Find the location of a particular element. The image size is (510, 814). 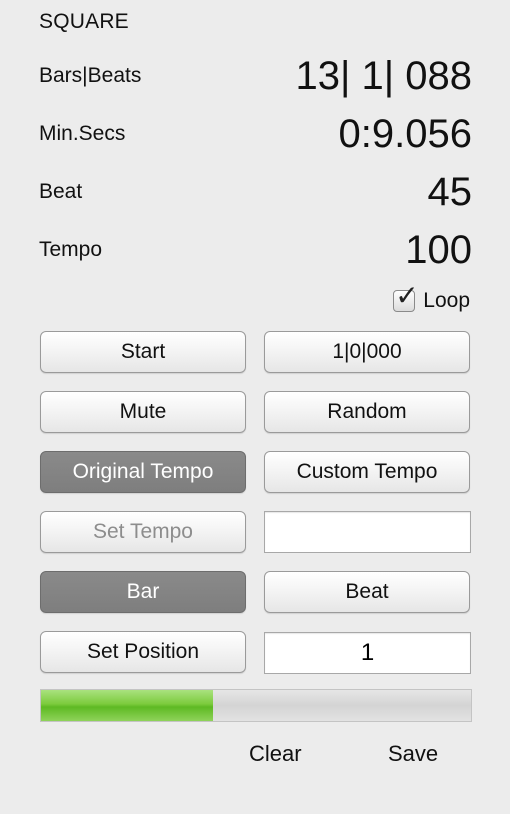

beat-label: Beat is located at coordinates (61, 191).